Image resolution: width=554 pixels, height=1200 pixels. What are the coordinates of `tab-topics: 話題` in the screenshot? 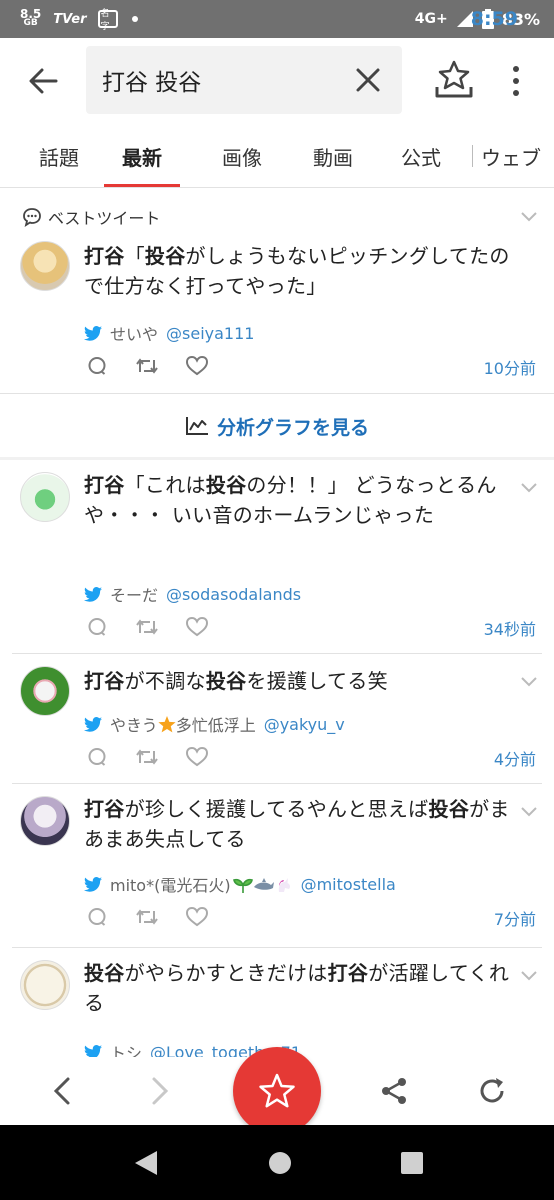 It's located at (59, 155).